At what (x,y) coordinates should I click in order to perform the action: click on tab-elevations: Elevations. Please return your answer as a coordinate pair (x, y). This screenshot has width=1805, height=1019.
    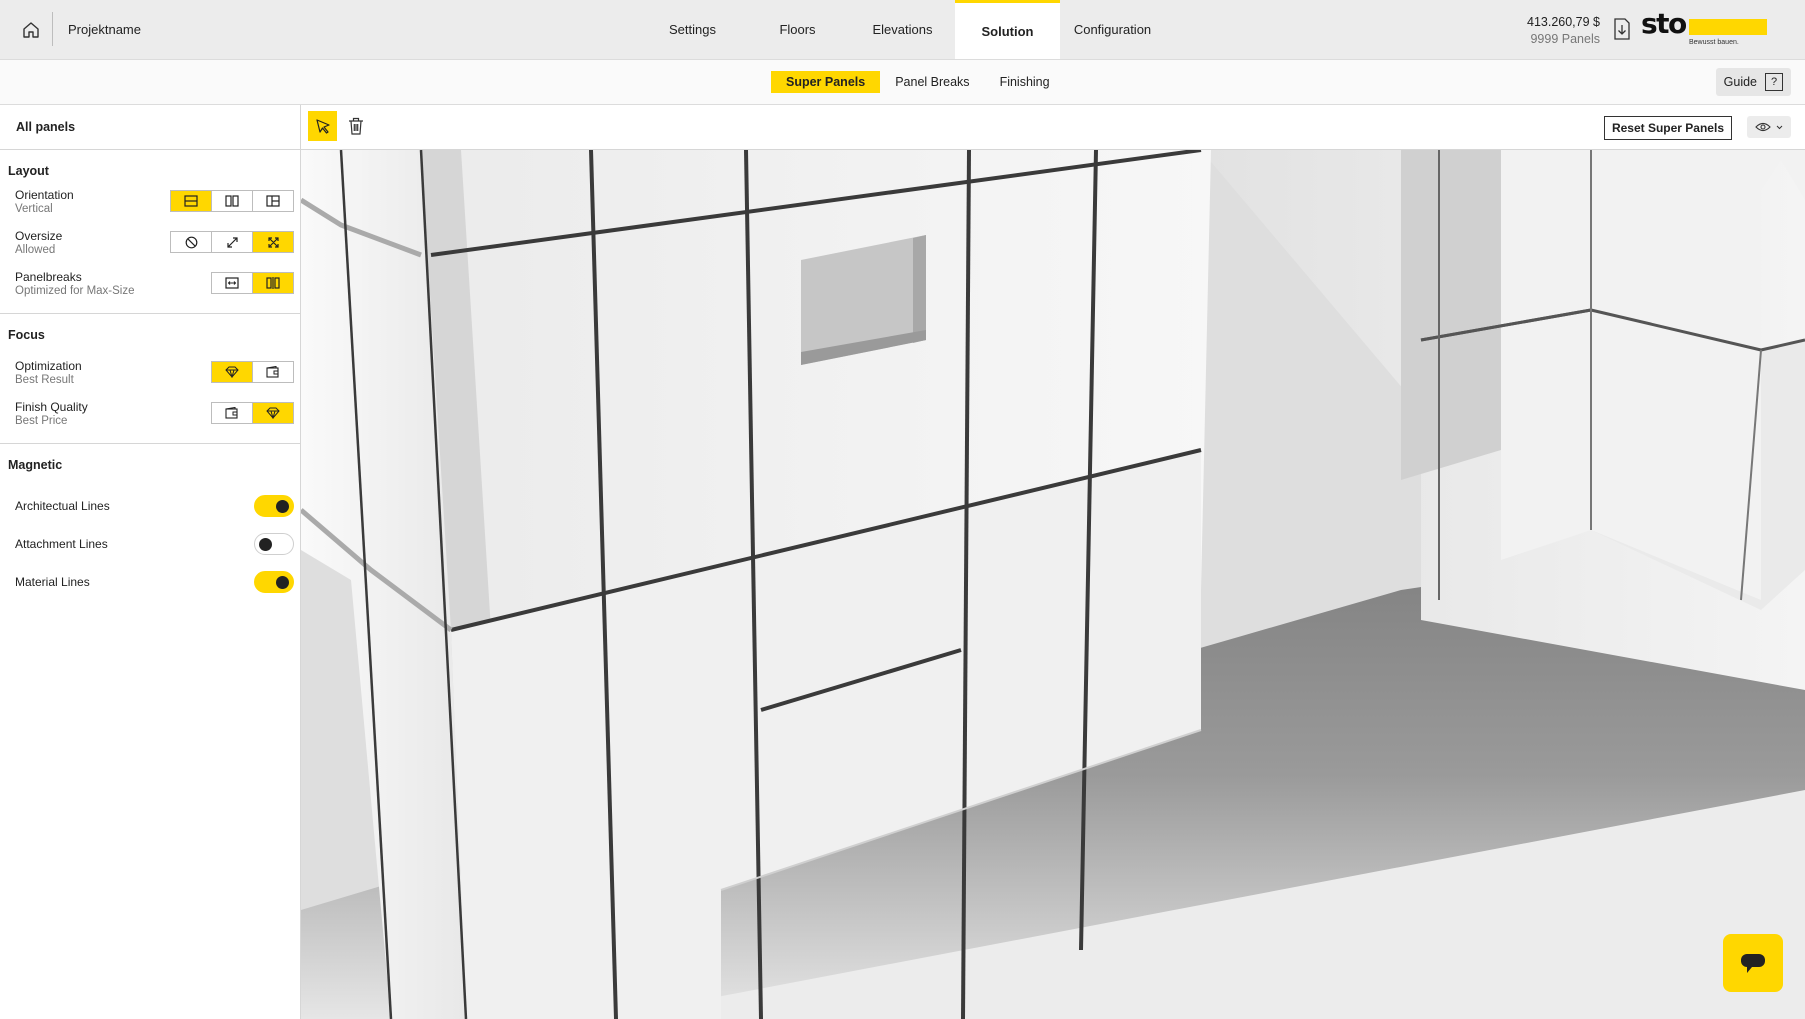
    Looking at the image, I should click on (902, 29).